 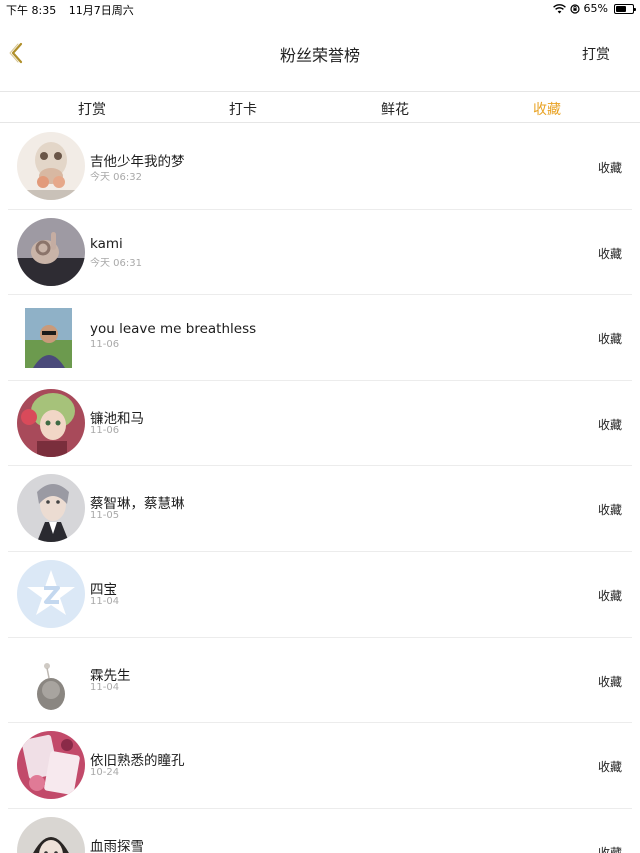 I want to click on avatar-default-qq, so click(x=51, y=593).